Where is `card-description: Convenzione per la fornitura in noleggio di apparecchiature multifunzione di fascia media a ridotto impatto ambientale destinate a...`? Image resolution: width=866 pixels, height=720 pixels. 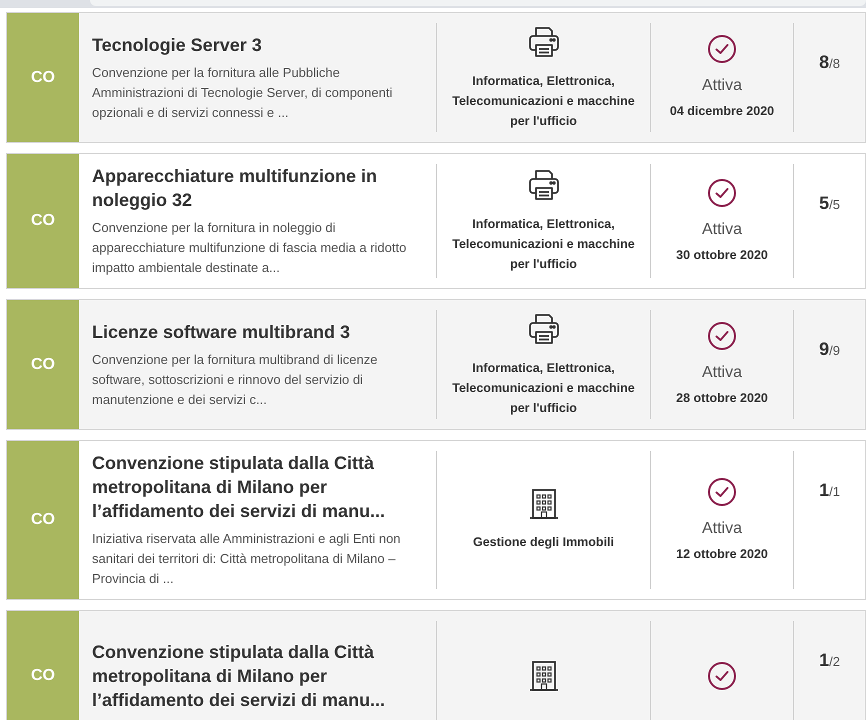 card-description: Convenzione per la fornitura in noleggio di apparecchiature multifunzione di fascia media a ridotto impatto ambientale destinate a... is located at coordinates (250, 248).